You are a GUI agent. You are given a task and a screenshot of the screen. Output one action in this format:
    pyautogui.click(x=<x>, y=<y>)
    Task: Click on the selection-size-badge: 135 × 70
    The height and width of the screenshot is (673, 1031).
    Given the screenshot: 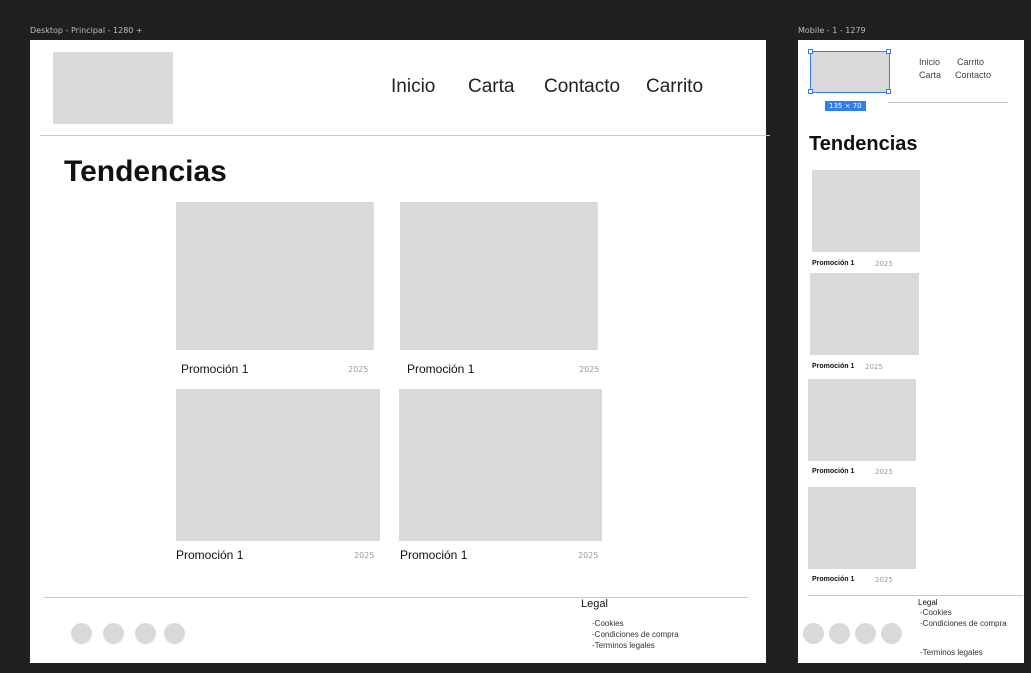 What is the action you would take?
    pyautogui.click(x=845, y=106)
    